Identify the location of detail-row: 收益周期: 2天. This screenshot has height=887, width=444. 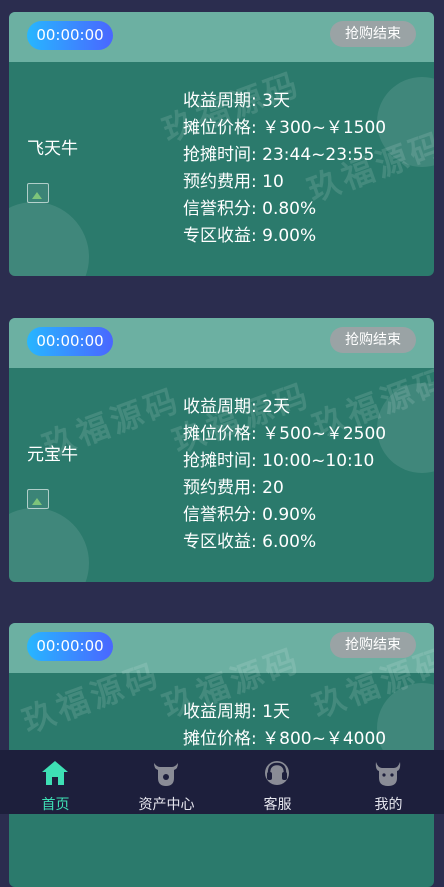
(284, 407).